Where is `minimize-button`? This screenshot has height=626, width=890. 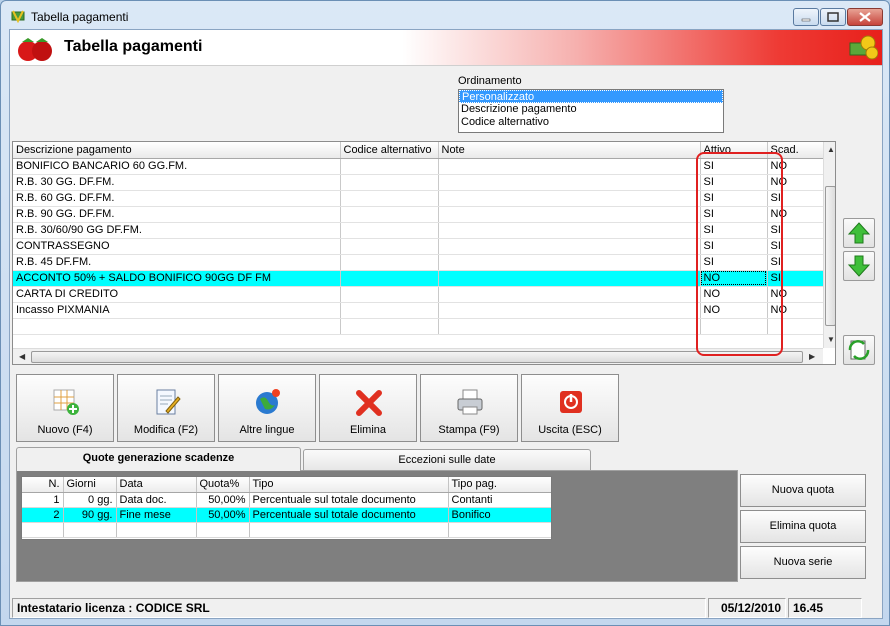
minimize-button is located at coordinates (806, 17).